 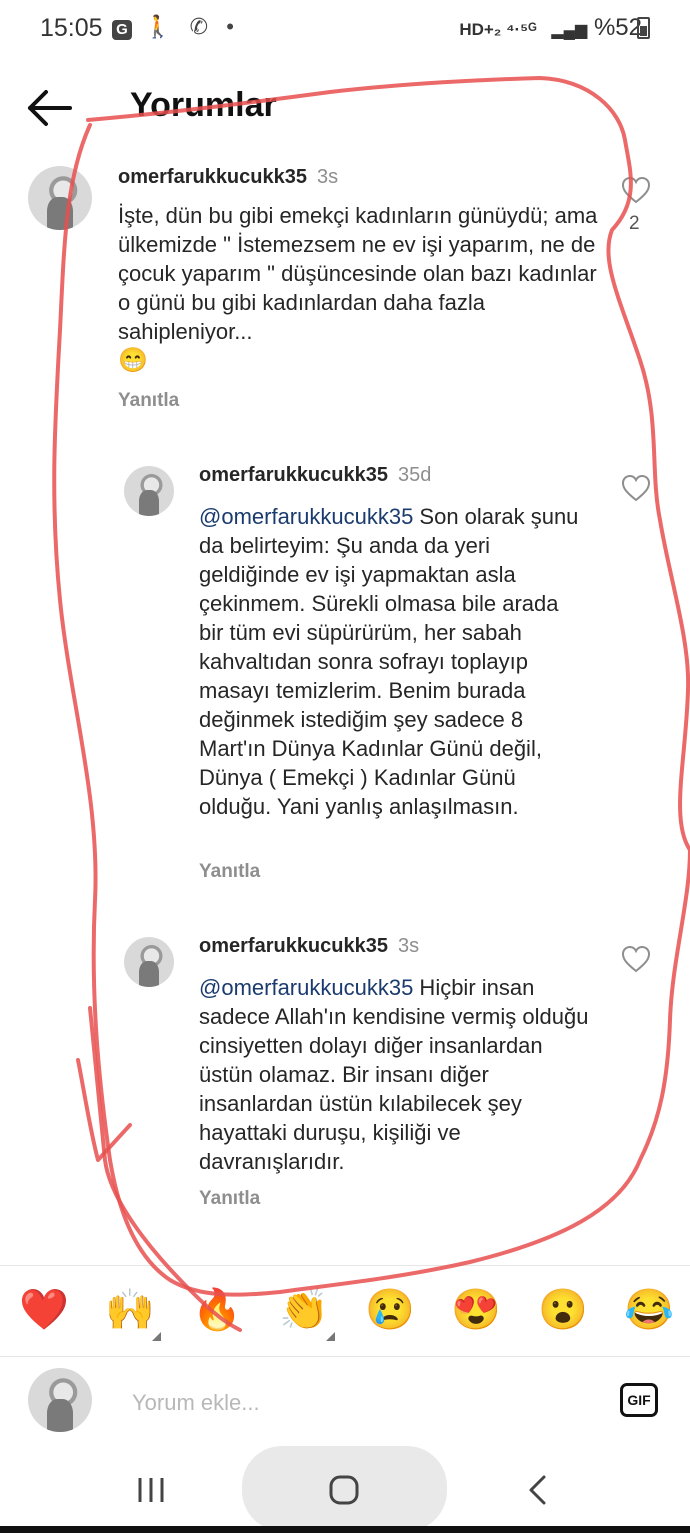 I want to click on home-button, so click(x=344, y=1492).